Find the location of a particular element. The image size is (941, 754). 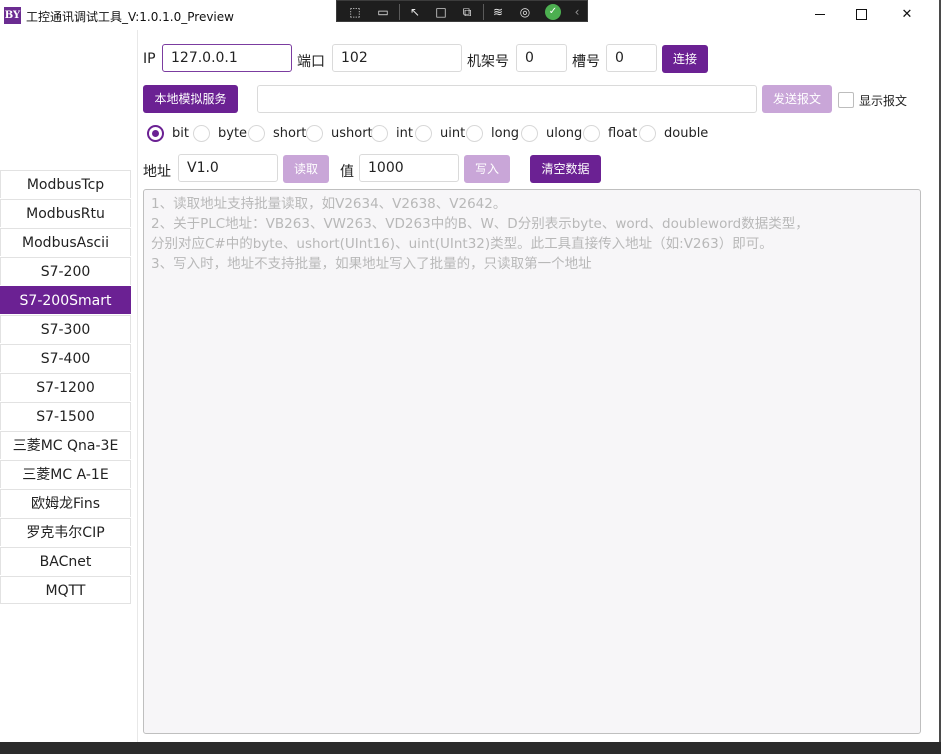

slot-label: 槽号 is located at coordinates (586, 62).